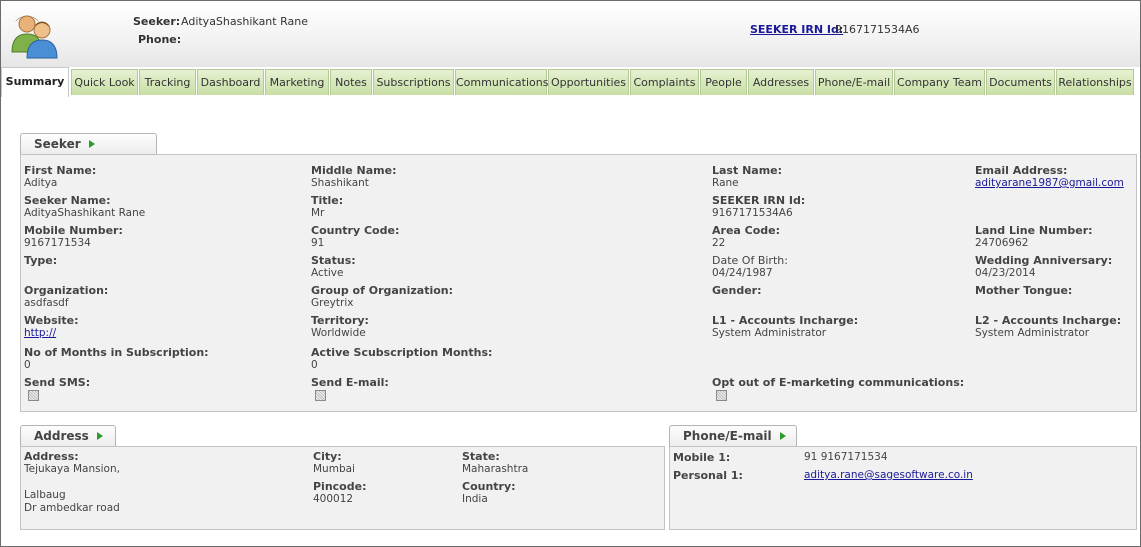 Image resolution: width=1141 pixels, height=547 pixels. What do you see at coordinates (318, 243) in the screenshot?
I see `country-code-value: 91` at bounding box center [318, 243].